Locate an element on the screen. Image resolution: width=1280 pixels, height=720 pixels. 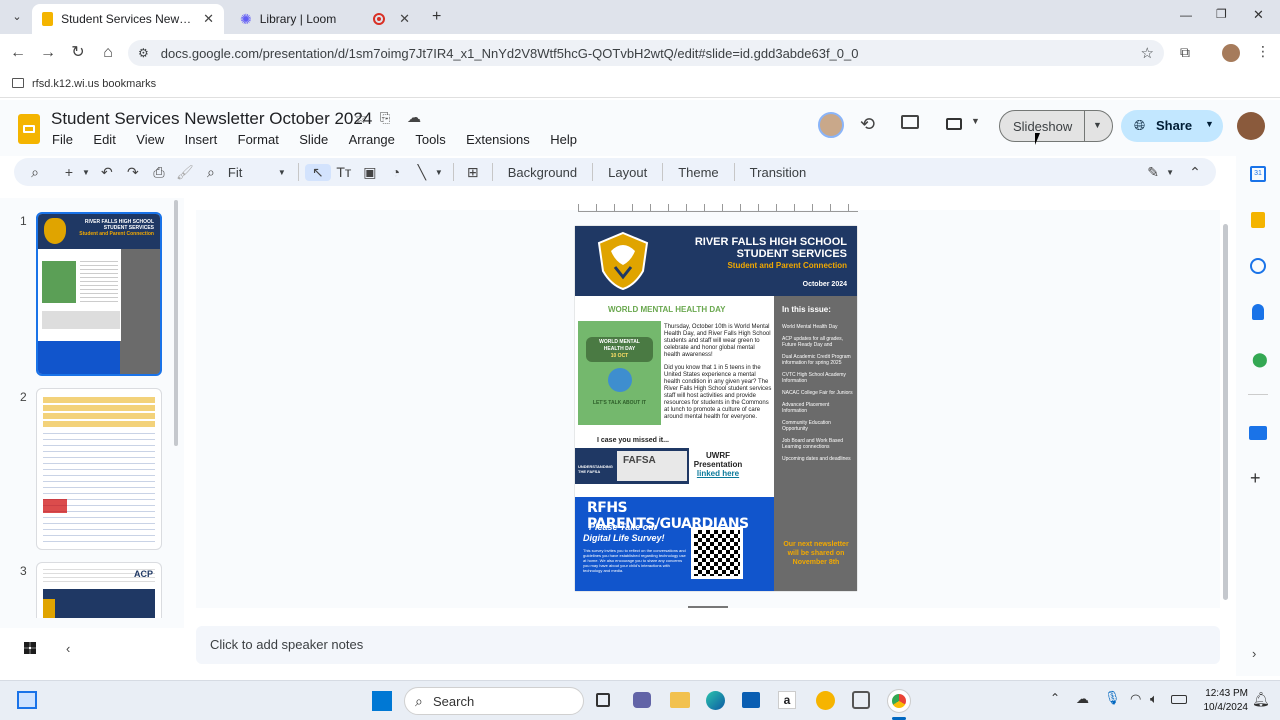
new-slide-dropdown-icon: ▼ is located at coordinates (86, 172).